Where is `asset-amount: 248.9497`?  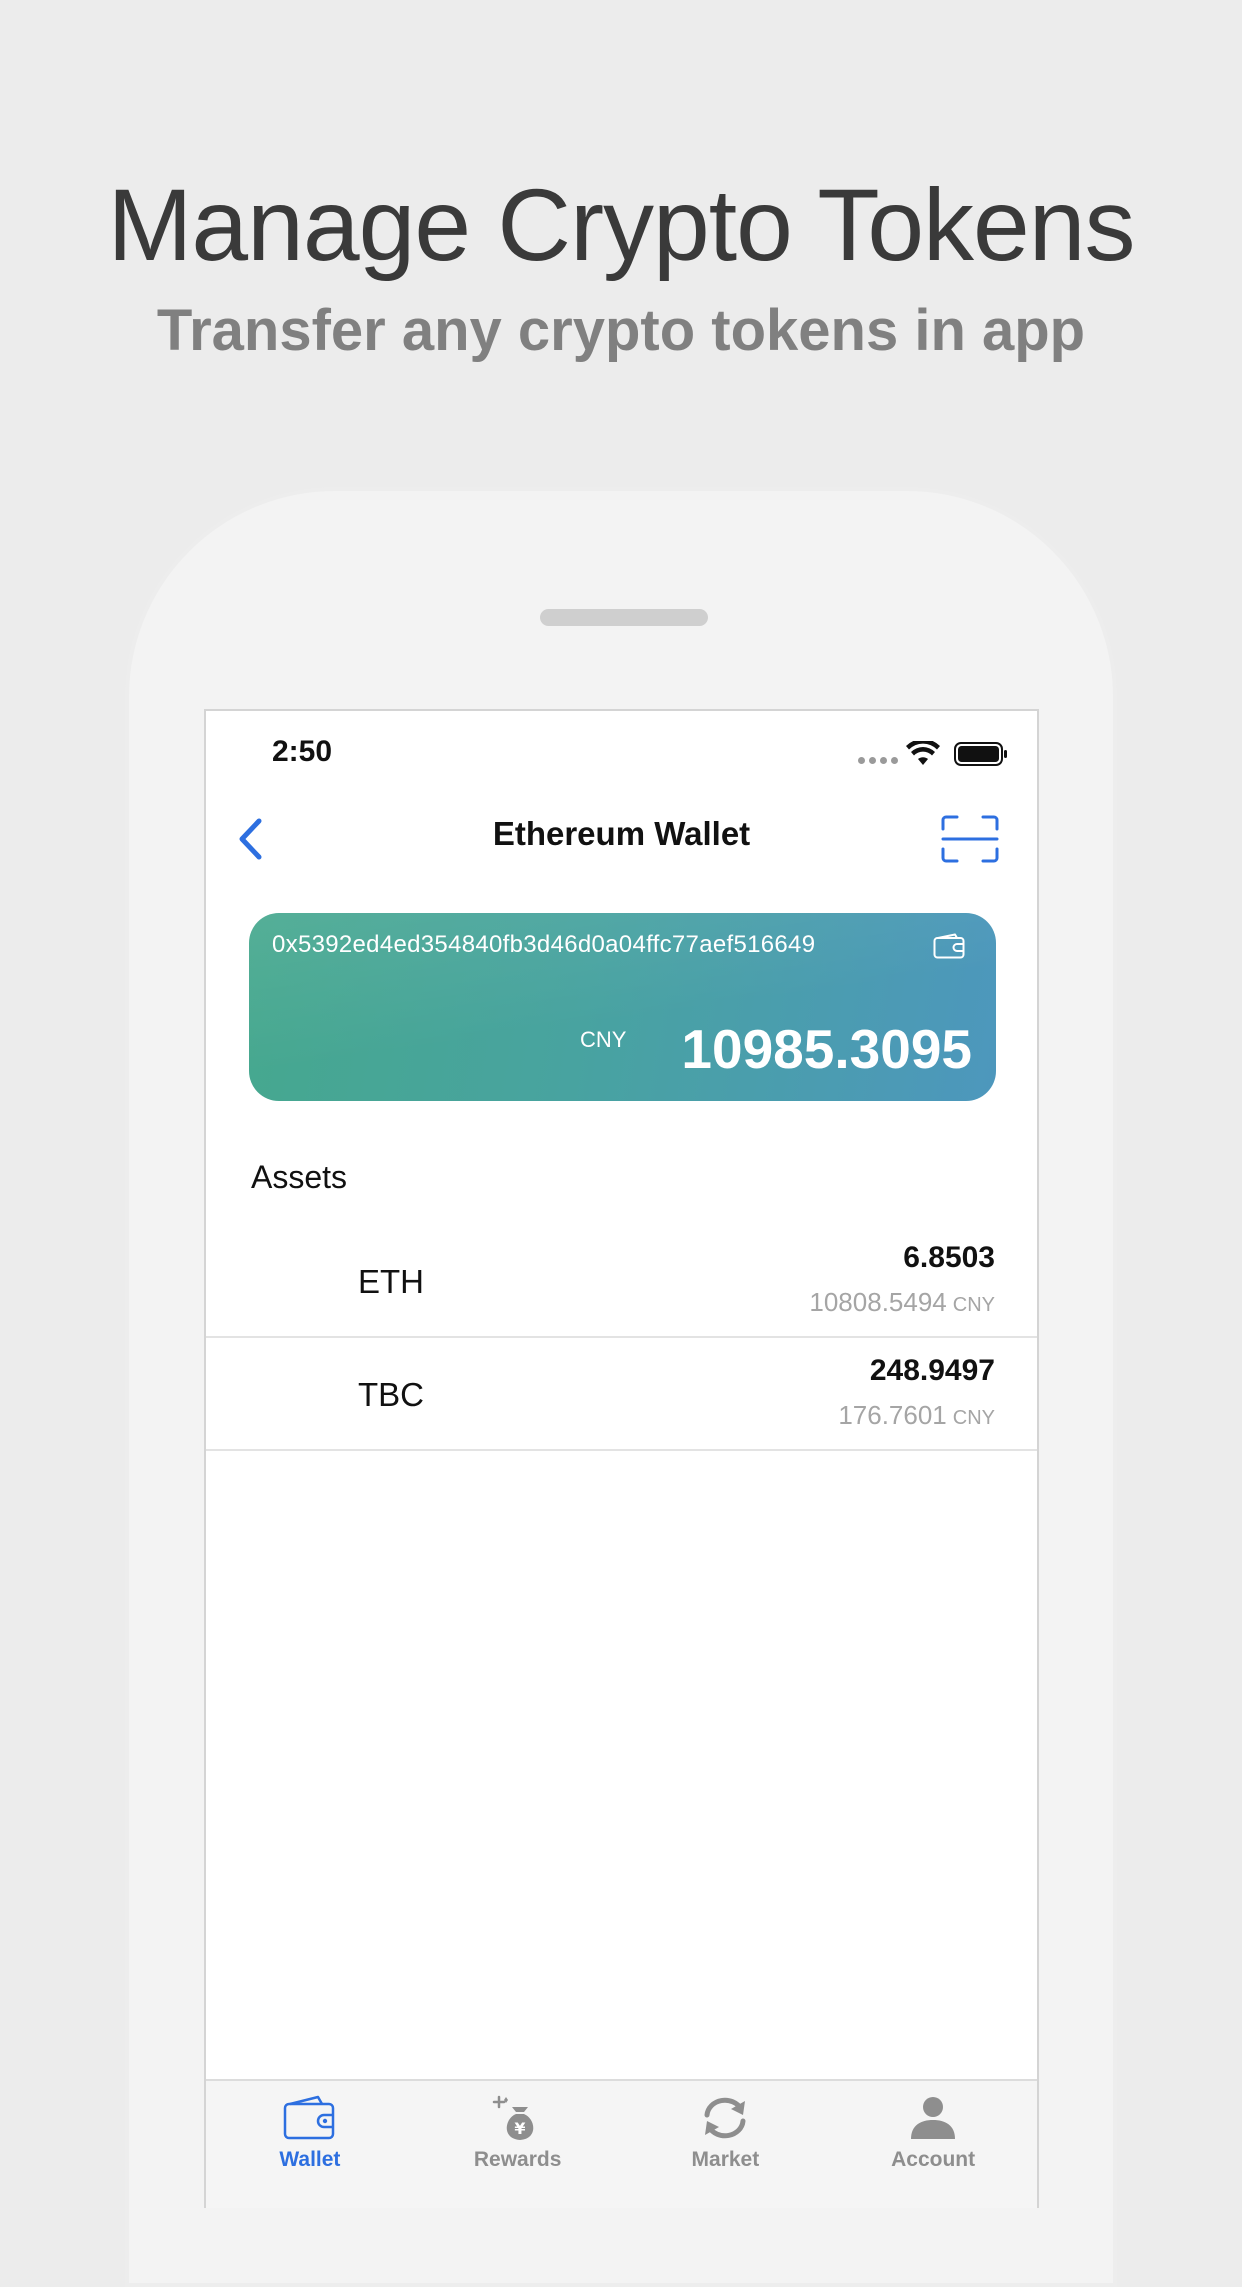
asset-amount: 248.9497 is located at coordinates (932, 1370).